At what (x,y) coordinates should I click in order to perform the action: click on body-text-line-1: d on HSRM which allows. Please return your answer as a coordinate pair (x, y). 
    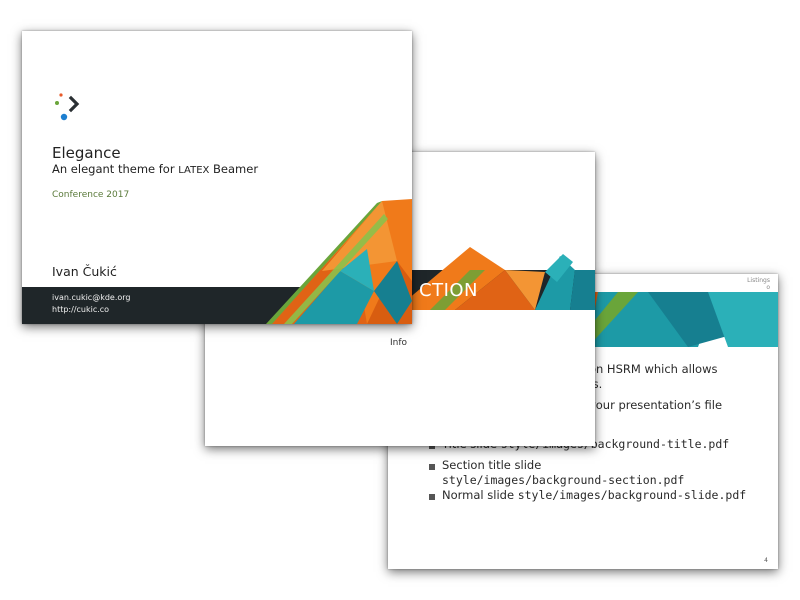
    Looking at the image, I should click on (648, 369).